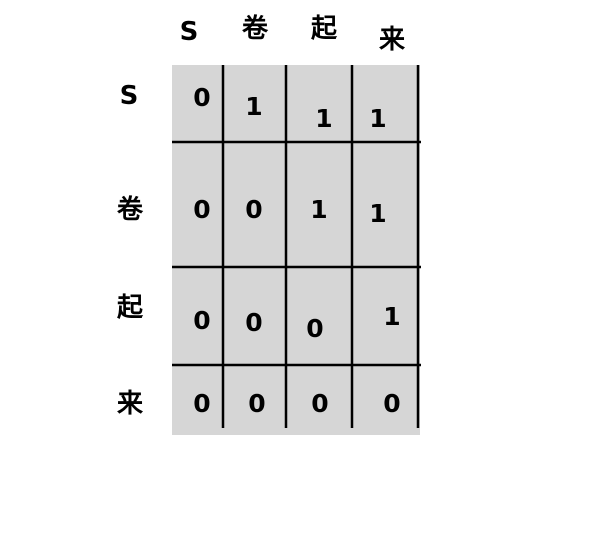 The width and height of the screenshot is (613, 539). I want to click on row-headers: S 卷 起 来, so click(130, 250).